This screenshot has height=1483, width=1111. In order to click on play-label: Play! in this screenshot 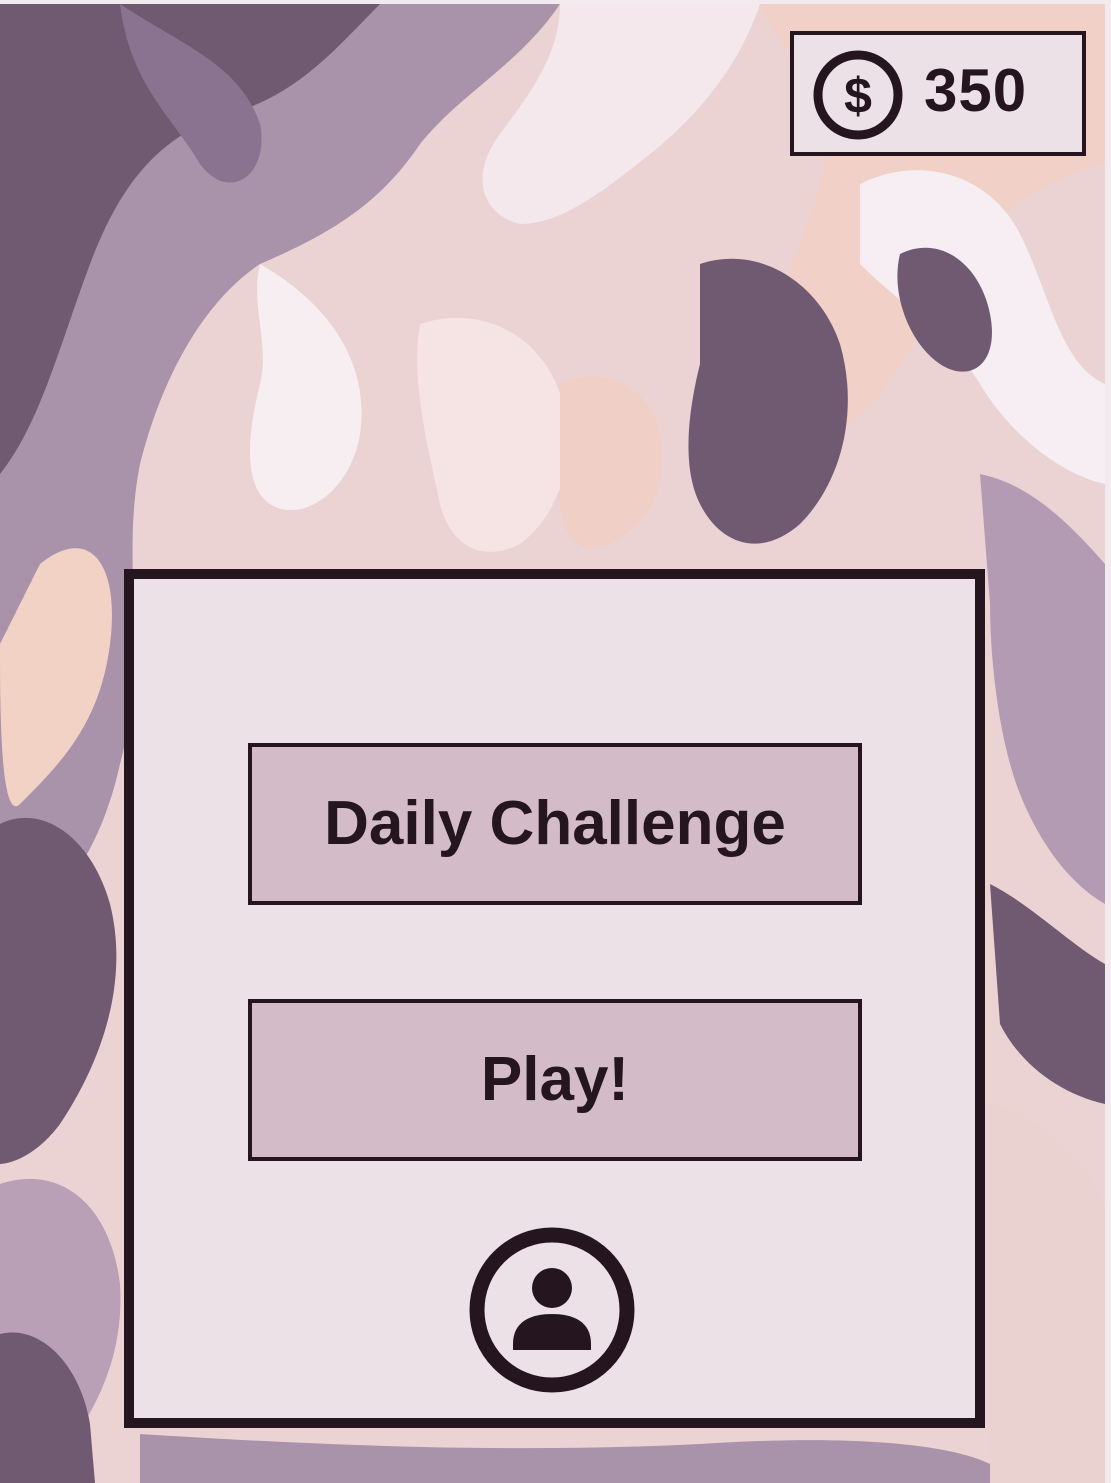, I will do `click(555, 1079)`.